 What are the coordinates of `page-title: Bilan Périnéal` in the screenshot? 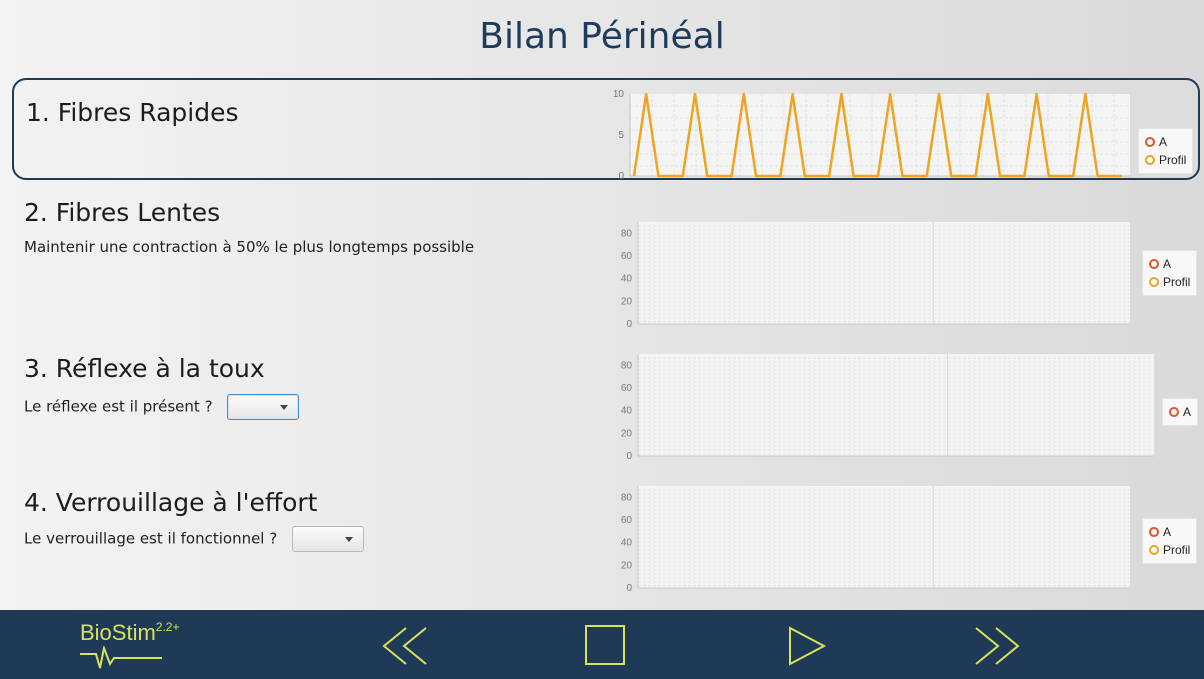 It's located at (602, 36).